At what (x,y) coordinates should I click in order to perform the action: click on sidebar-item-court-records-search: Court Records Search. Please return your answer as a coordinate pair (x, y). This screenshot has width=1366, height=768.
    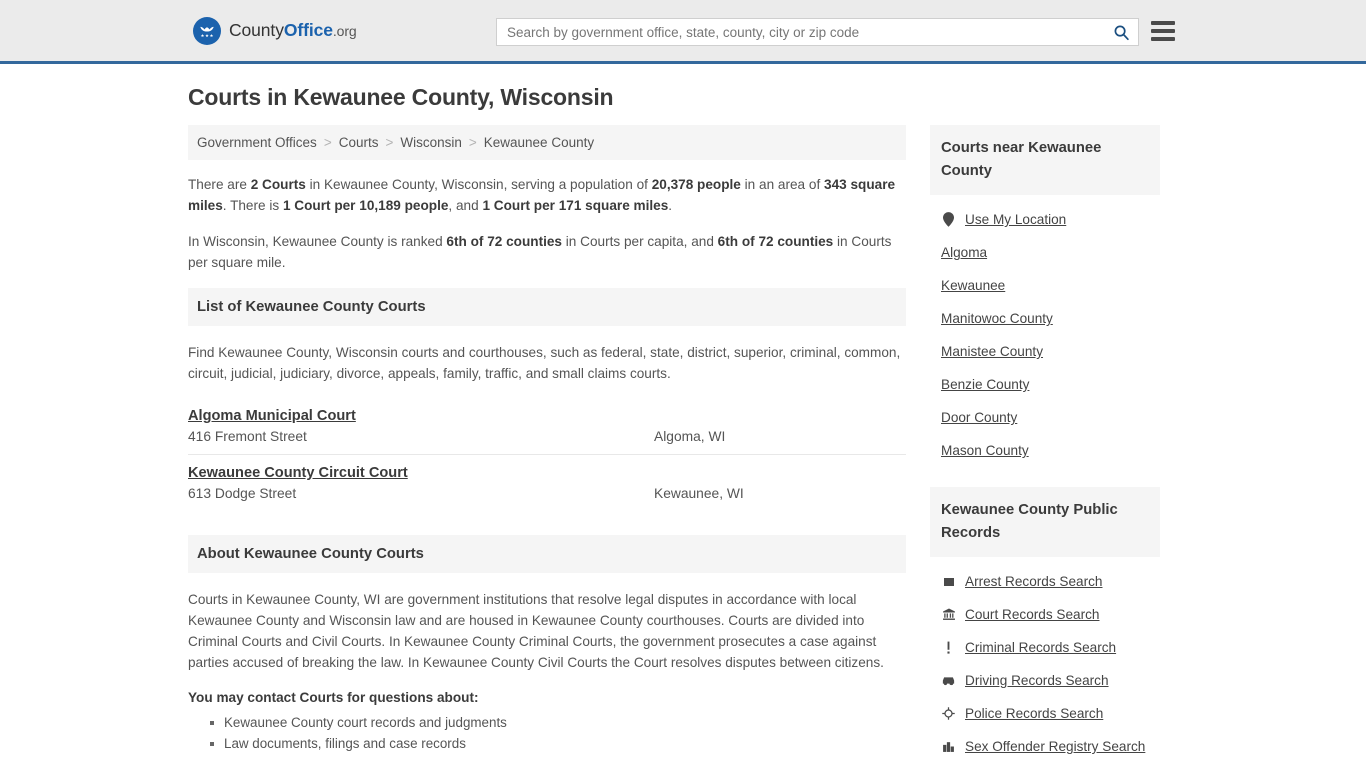
    Looking at the image, I should click on (1050, 614).